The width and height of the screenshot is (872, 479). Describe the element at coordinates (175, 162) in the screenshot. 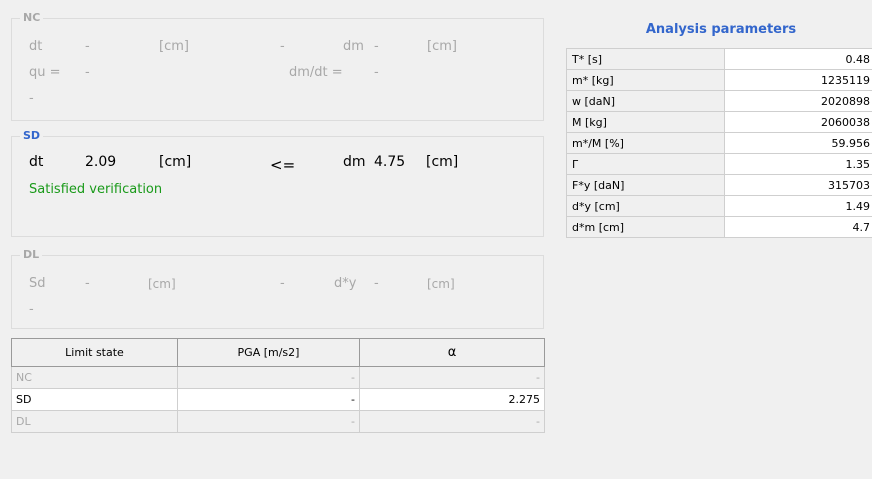

I see `sd-dt-unit: [cm]` at that location.